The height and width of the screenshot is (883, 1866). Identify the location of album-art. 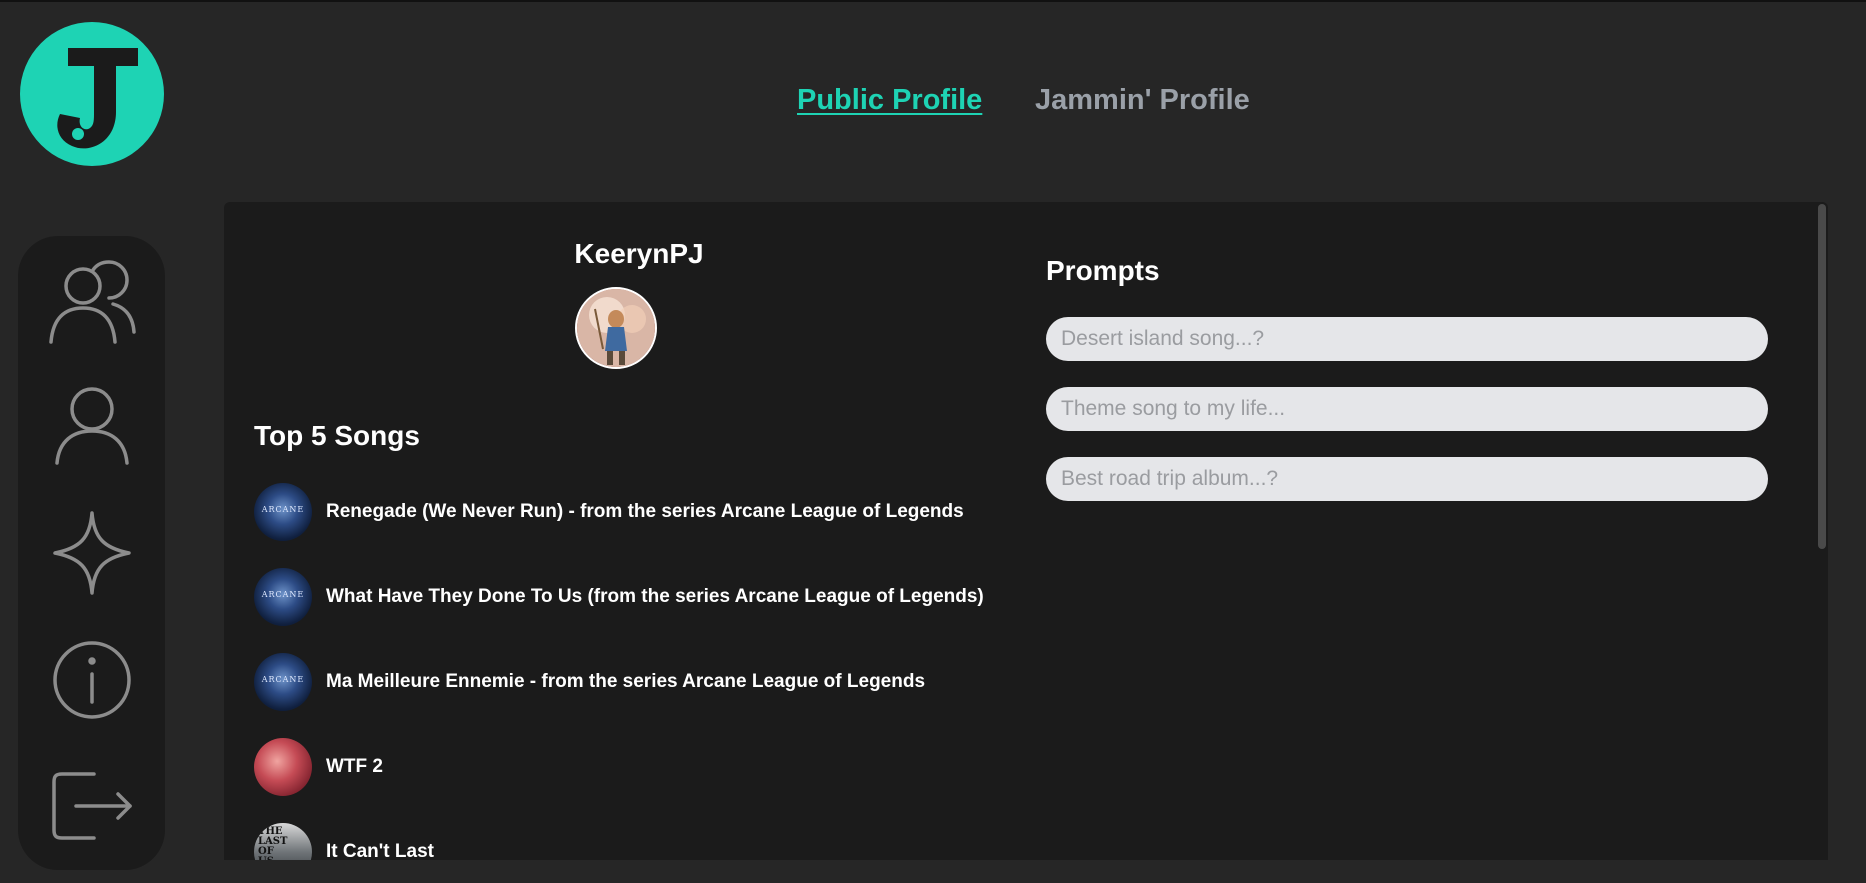
(283, 767).